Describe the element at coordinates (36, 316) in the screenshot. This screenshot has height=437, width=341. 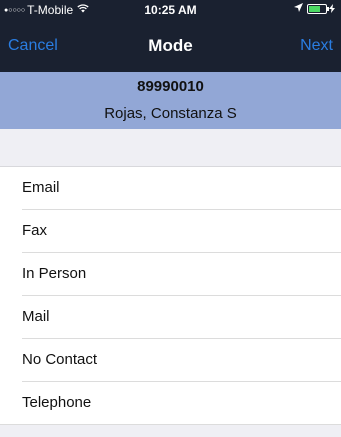
I see `mode-option-label: Mail` at that location.